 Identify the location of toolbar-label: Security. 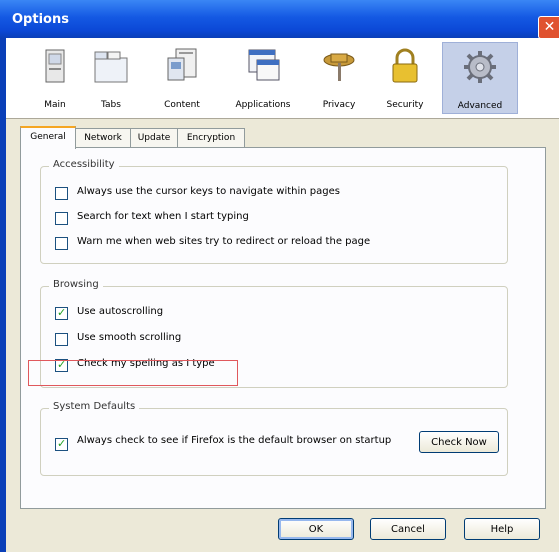
(405, 105).